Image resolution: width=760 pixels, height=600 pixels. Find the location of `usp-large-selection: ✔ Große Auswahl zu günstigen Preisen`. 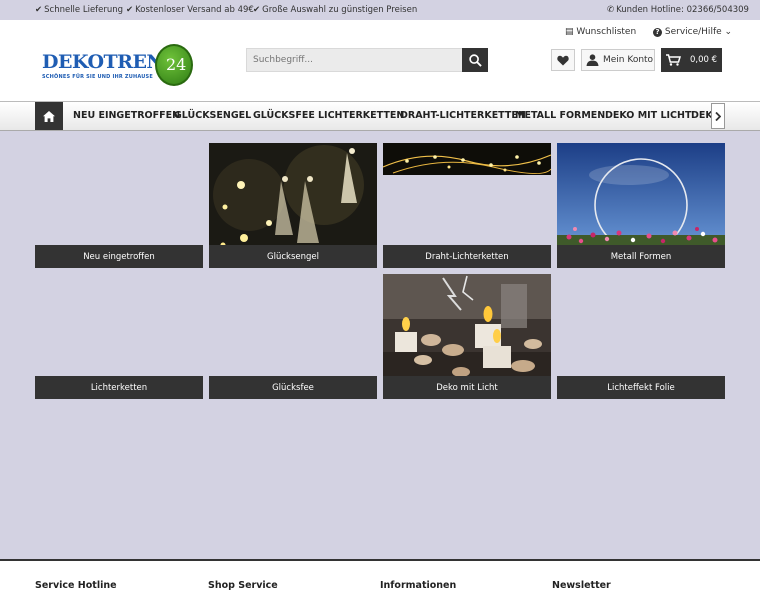

usp-large-selection: ✔ Große Auswahl zu günstigen Preisen is located at coordinates (335, 10).